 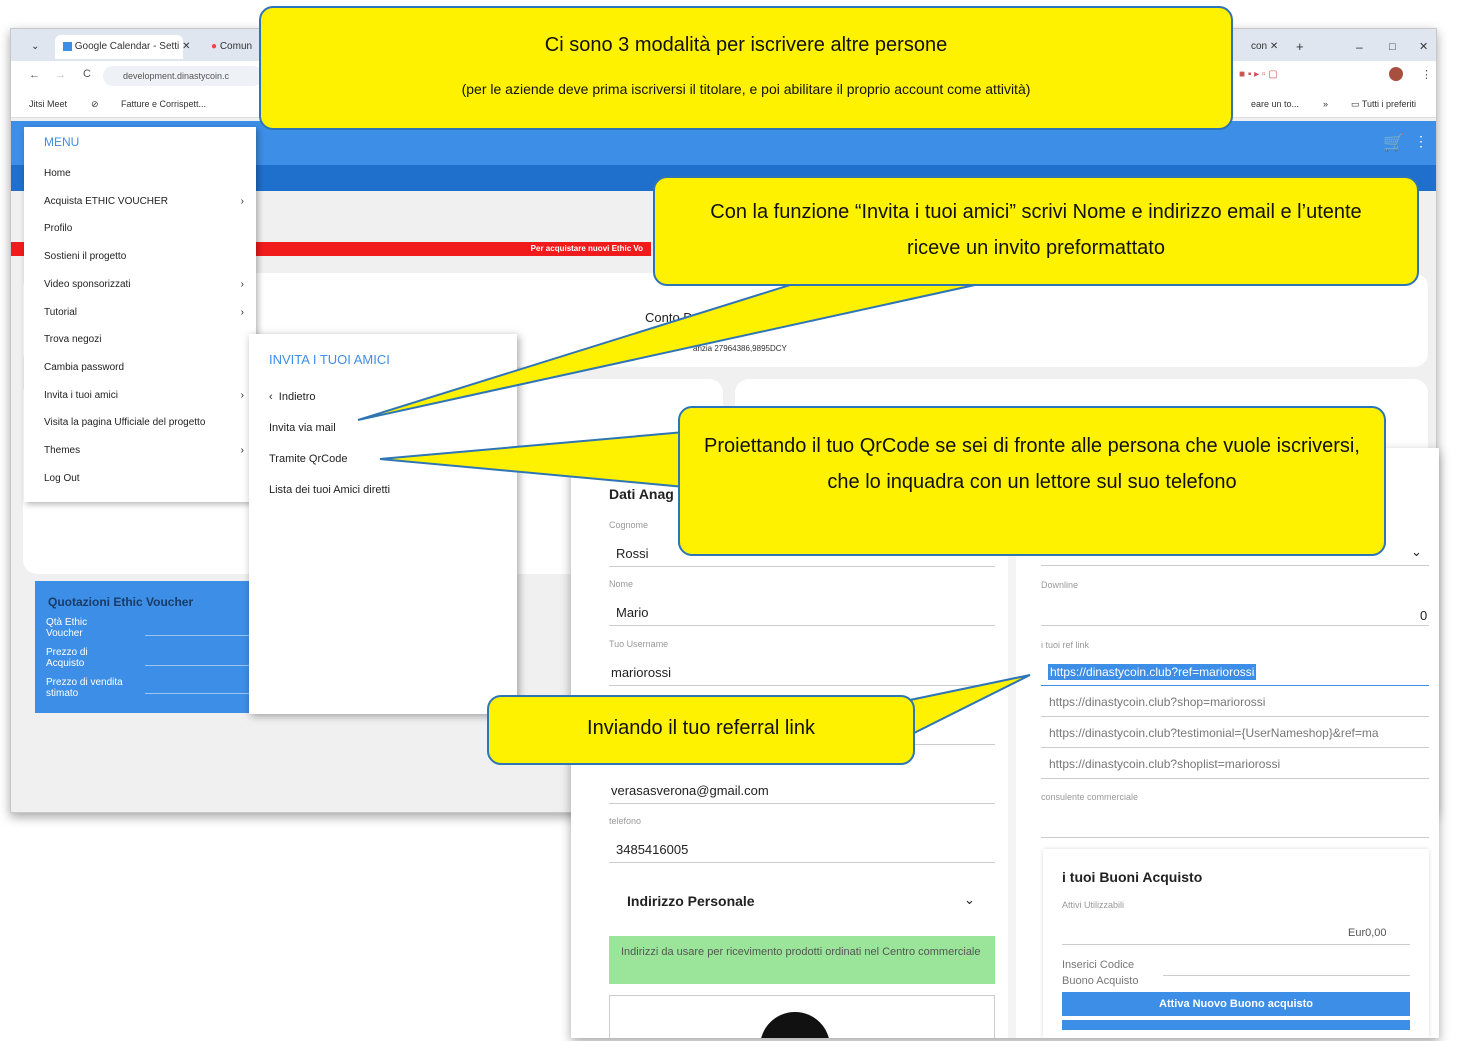 What do you see at coordinates (970, 705) in the screenshot?
I see `pointer-ref` at bounding box center [970, 705].